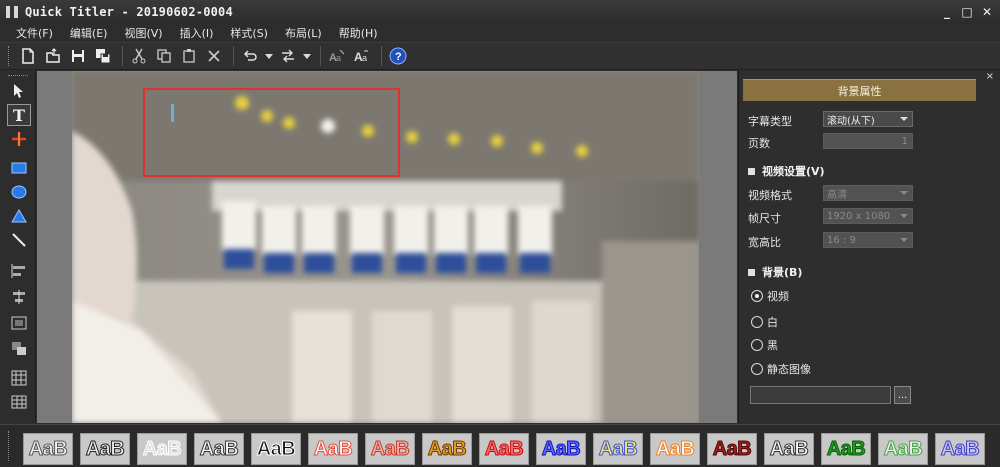  What do you see at coordinates (967, 12) in the screenshot?
I see `maximize-button: □` at bounding box center [967, 12].